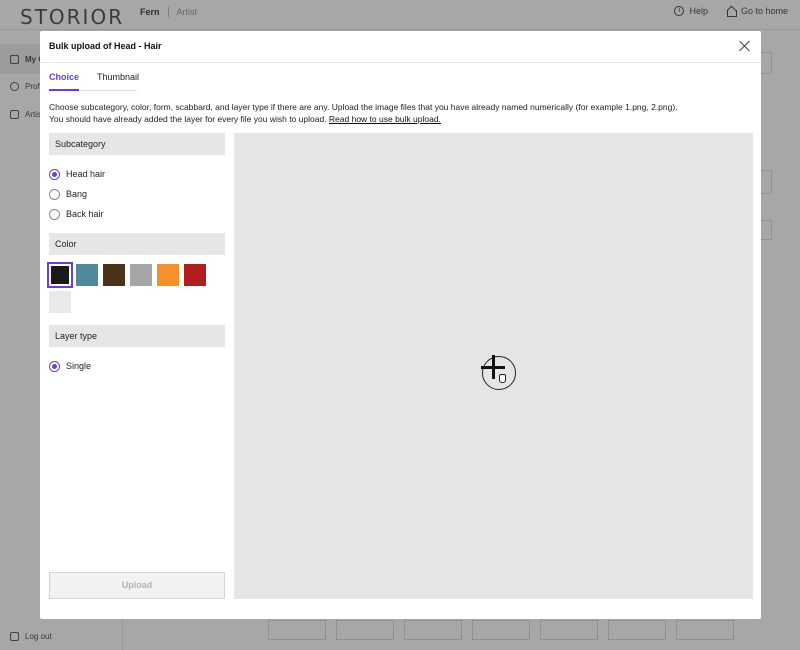 This screenshot has width=800, height=650. I want to click on subcategory-options: Head hair Bang Back hair, so click(137, 189).